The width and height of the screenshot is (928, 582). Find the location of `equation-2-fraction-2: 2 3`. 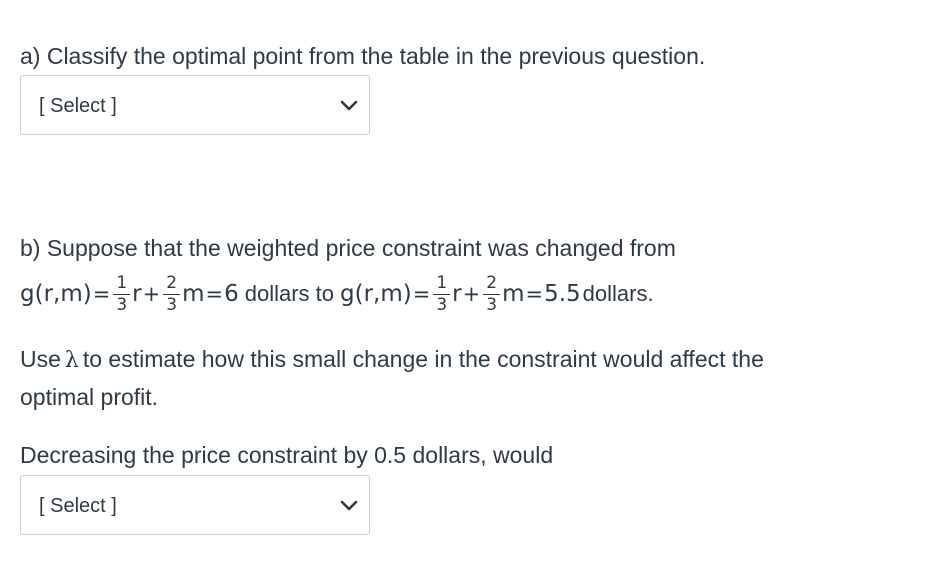

equation-2-fraction-2: 2 3 is located at coordinates (492, 294).